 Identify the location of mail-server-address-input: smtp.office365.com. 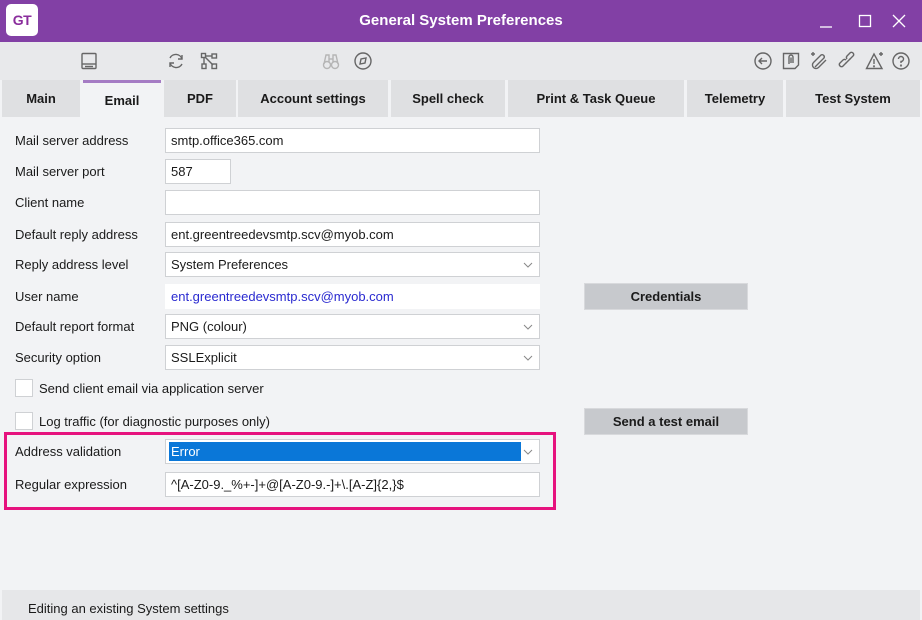
(352, 140).